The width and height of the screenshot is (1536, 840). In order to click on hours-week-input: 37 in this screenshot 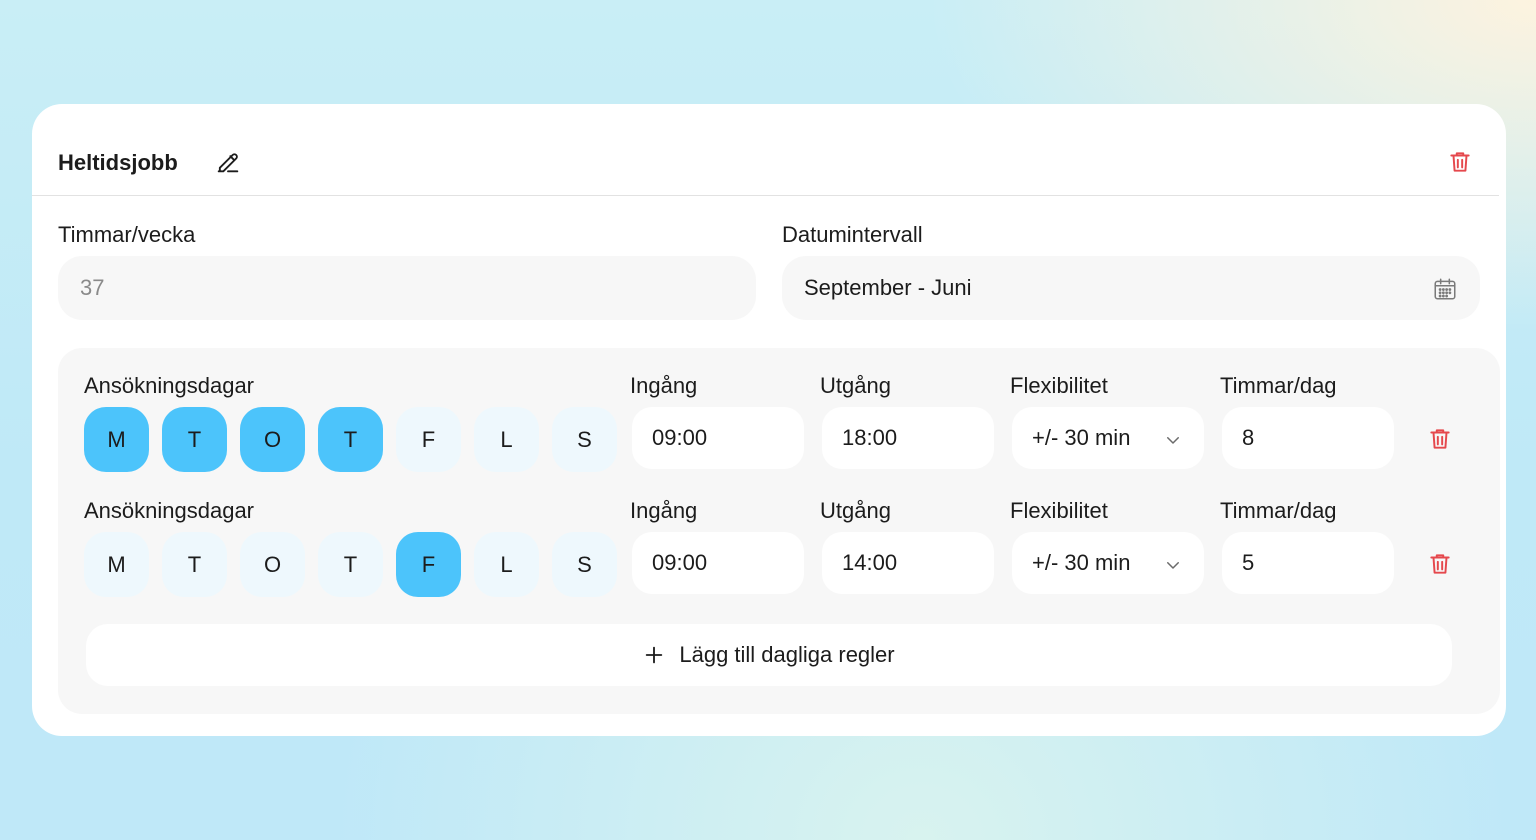, I will do `click(407, 288)`.